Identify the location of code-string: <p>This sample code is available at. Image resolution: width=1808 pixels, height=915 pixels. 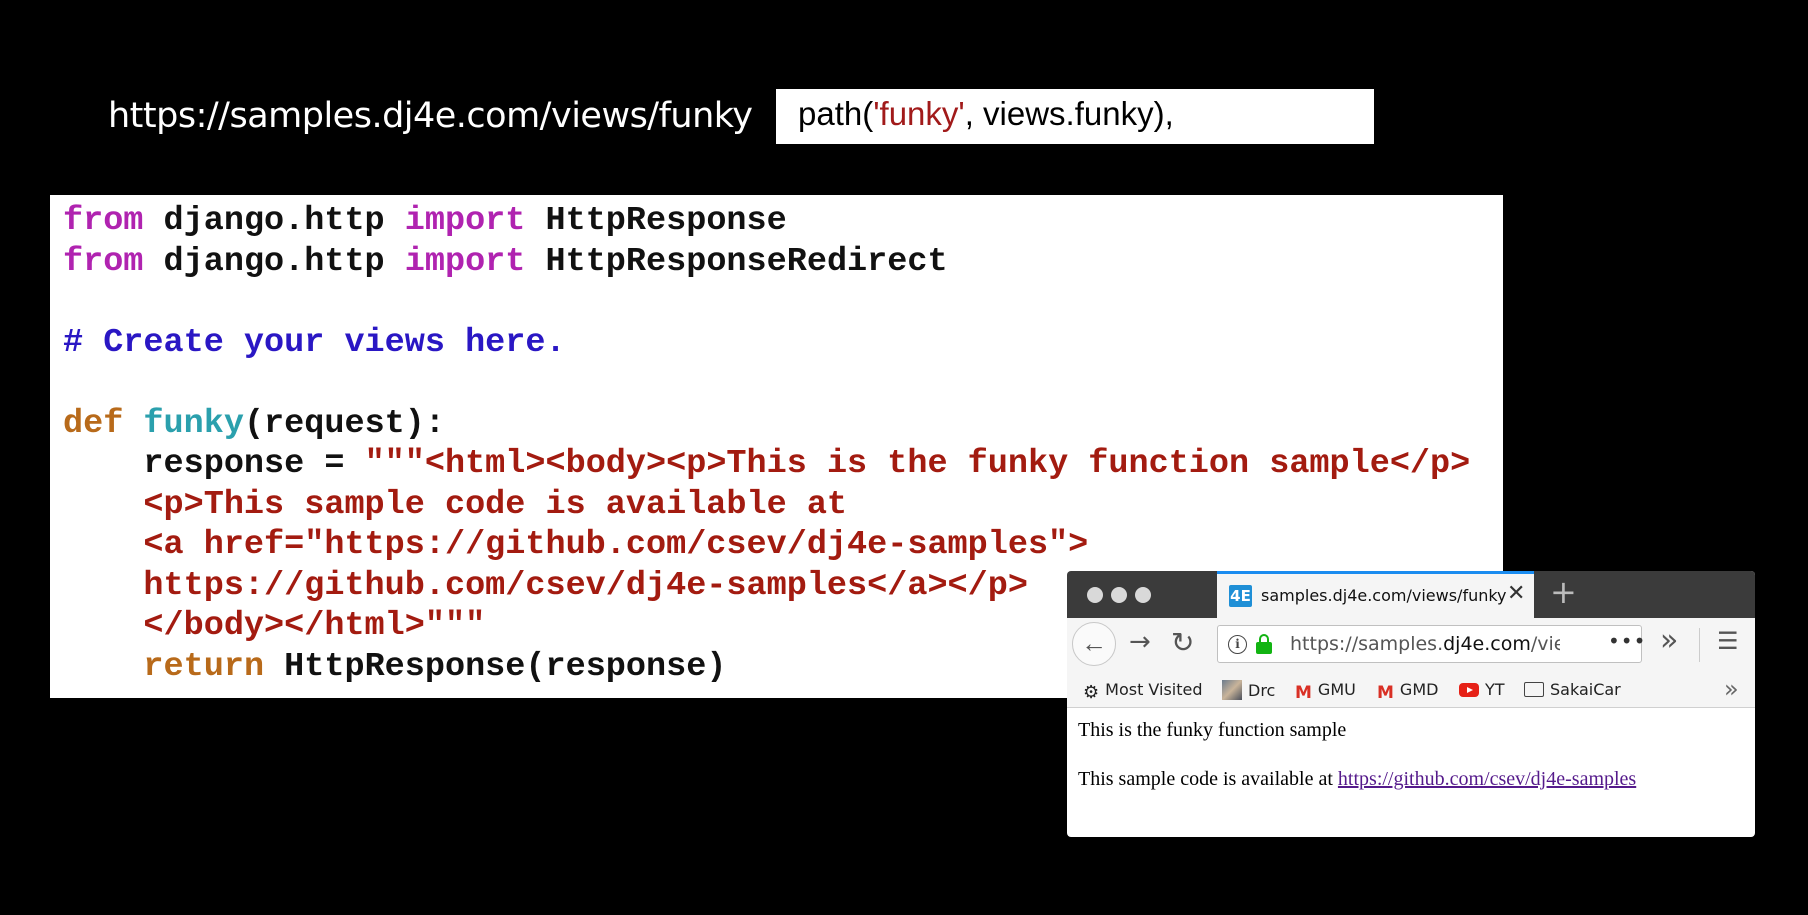
(455, 504).